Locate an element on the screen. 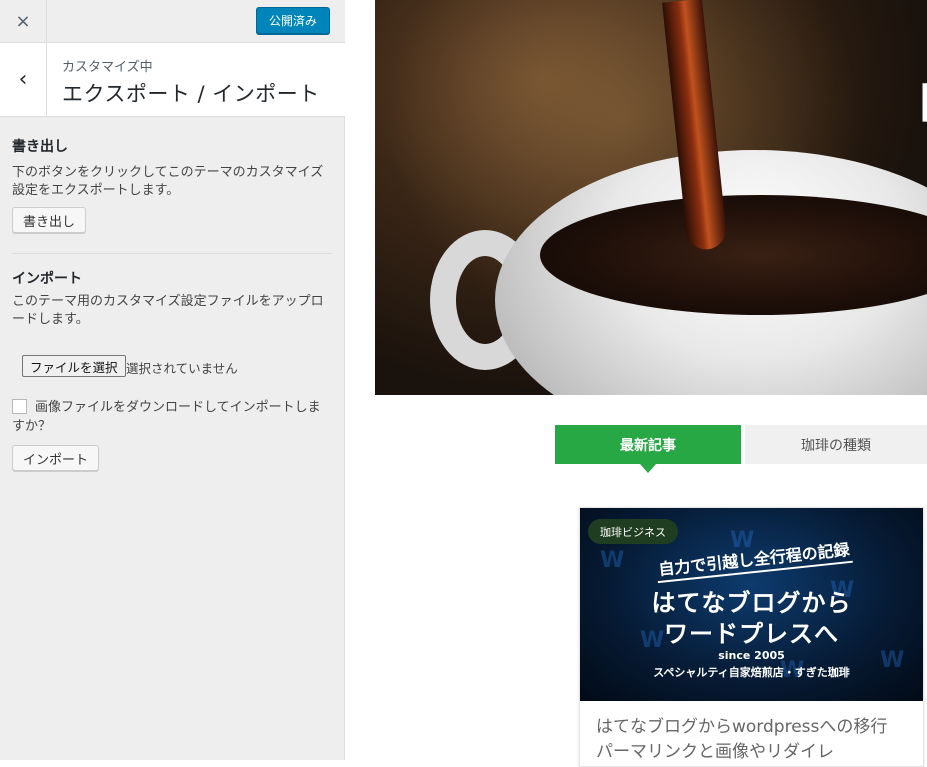 This screenshot has height=767, width=927. thumbnail-shop-name: スペシャルティ自家焙煎店・すぎた珈琲 is located at coordinates (751, 672).